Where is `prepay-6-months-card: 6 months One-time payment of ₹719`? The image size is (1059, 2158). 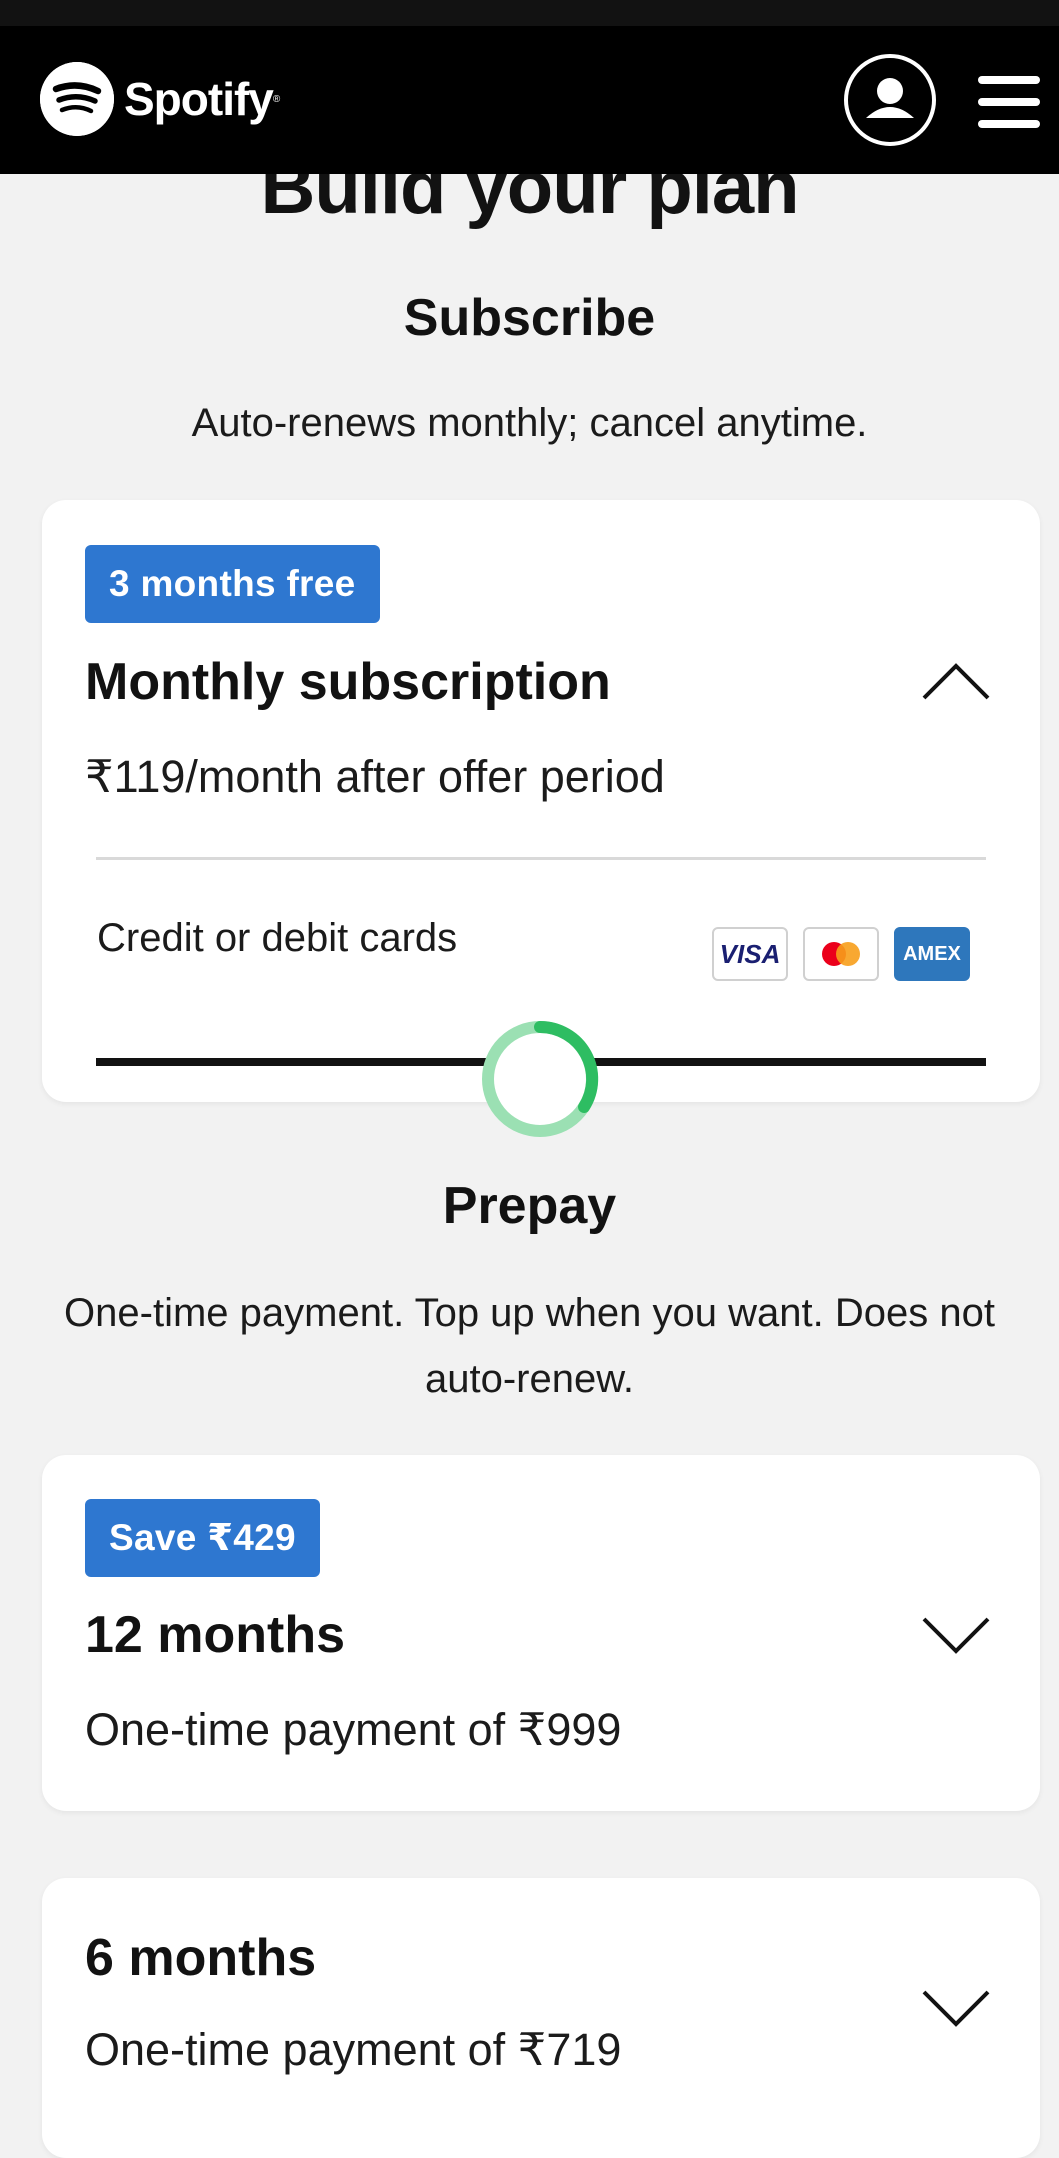 prepay-6-months-card: 6 months One-time payment of ₹719 is located at coordinates (541, 2018).